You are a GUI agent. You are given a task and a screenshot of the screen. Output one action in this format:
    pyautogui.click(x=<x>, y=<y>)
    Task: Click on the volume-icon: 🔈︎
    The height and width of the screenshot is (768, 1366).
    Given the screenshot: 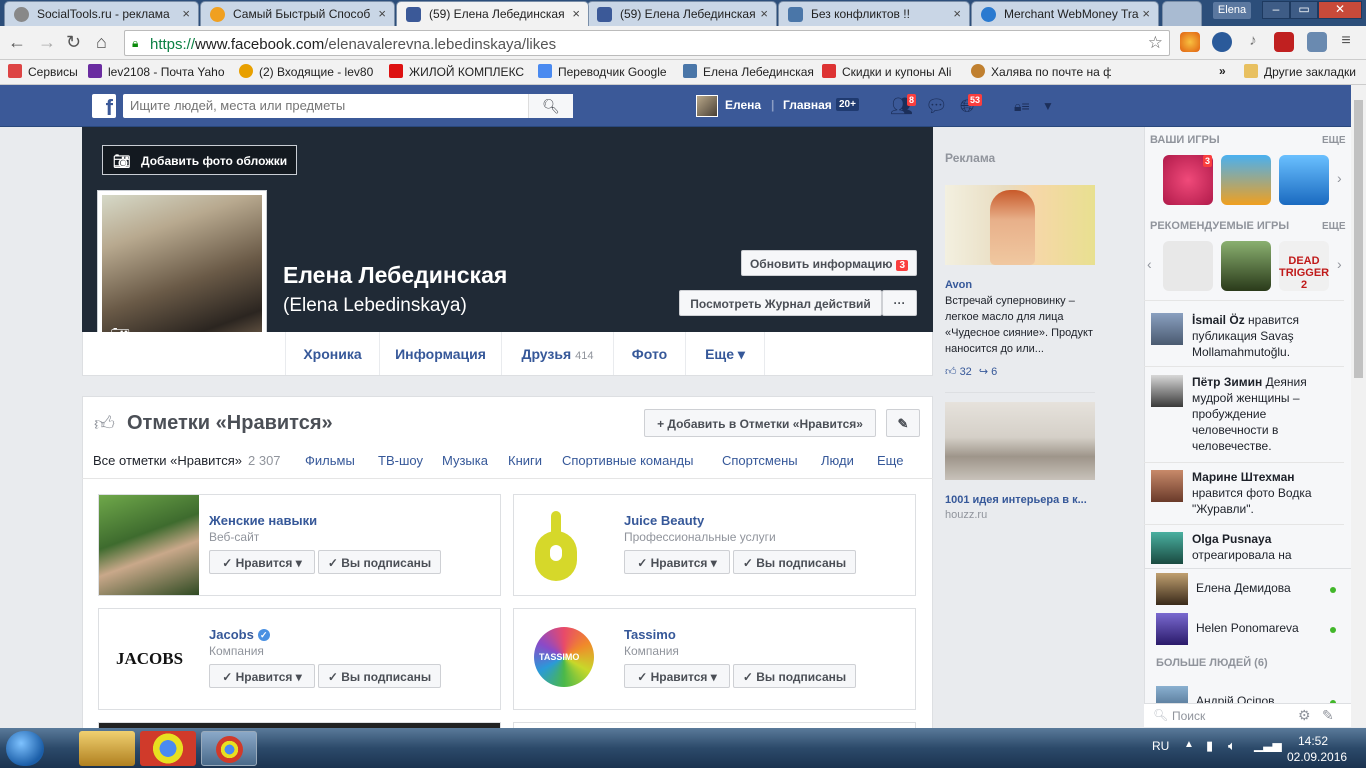 What is the action you would take?
    pyautogui.click(x=1232, y=746)
    